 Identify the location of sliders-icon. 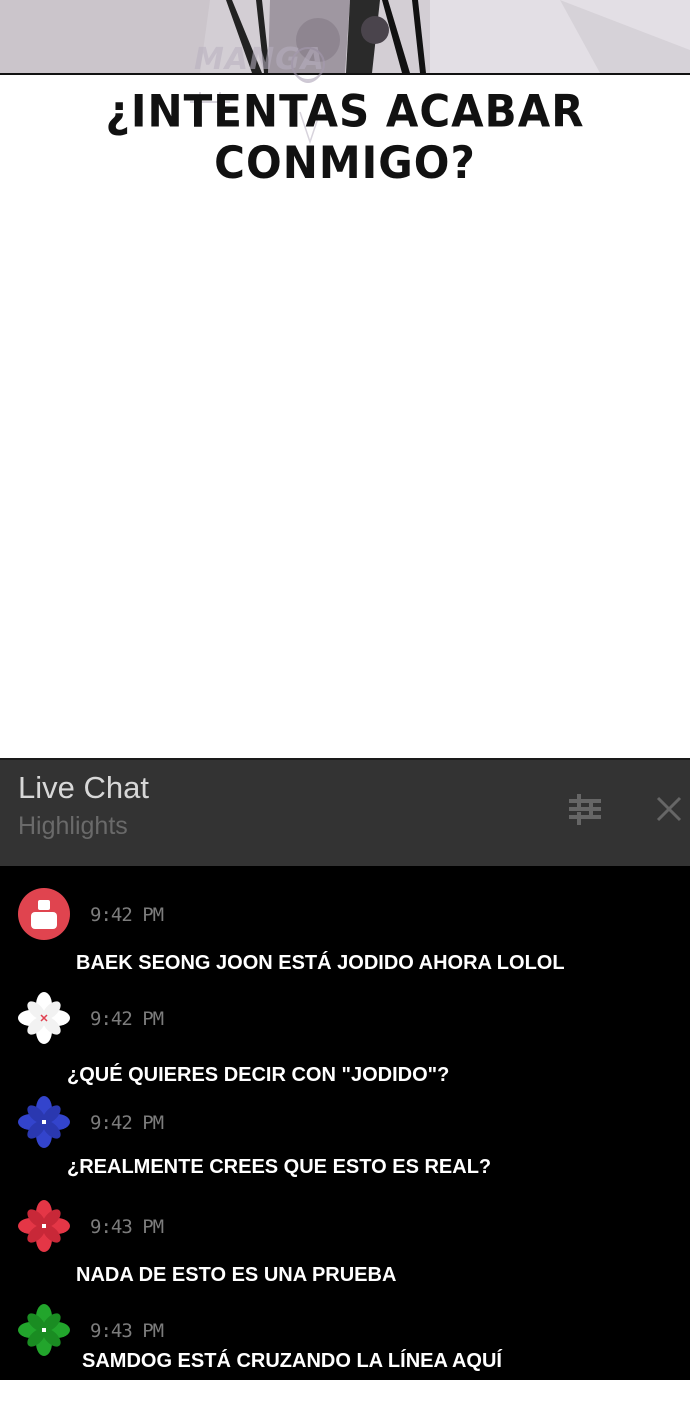
(585, 809).